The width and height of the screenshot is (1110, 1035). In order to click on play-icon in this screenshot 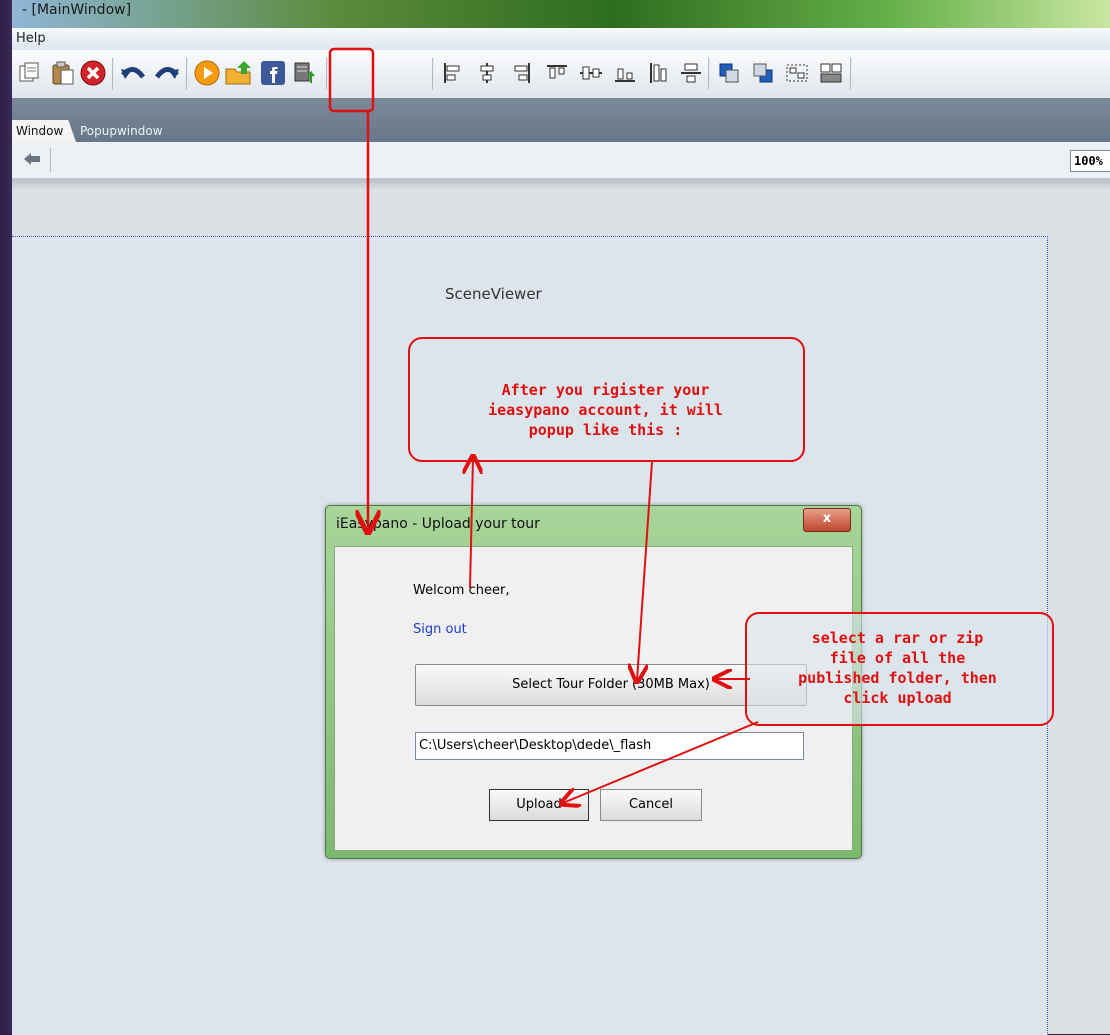, I will do `click(207, 73)`.